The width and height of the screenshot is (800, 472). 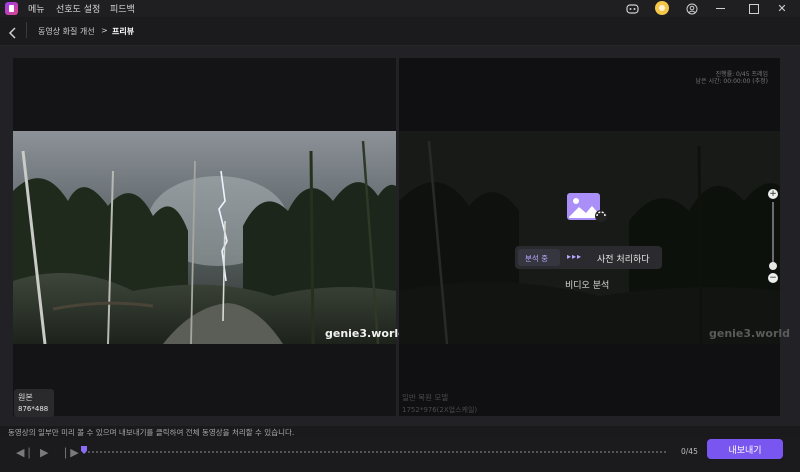 What do you see at coordinates (122, 8) in the screenshot?
I see `menu-item-feedback: 피드백` at bounding box center [122, 8].